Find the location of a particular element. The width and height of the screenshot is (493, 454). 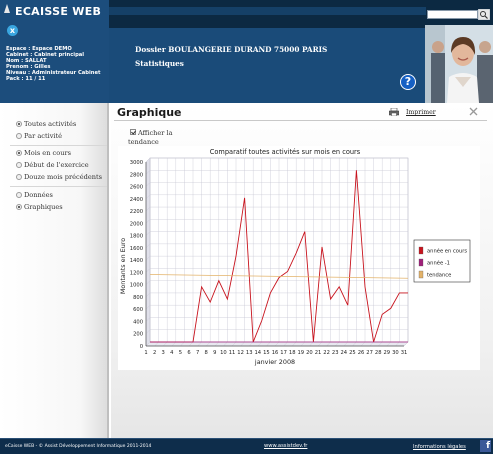

chart-x-tick-label: 6 is located at coordinates (188, 353).